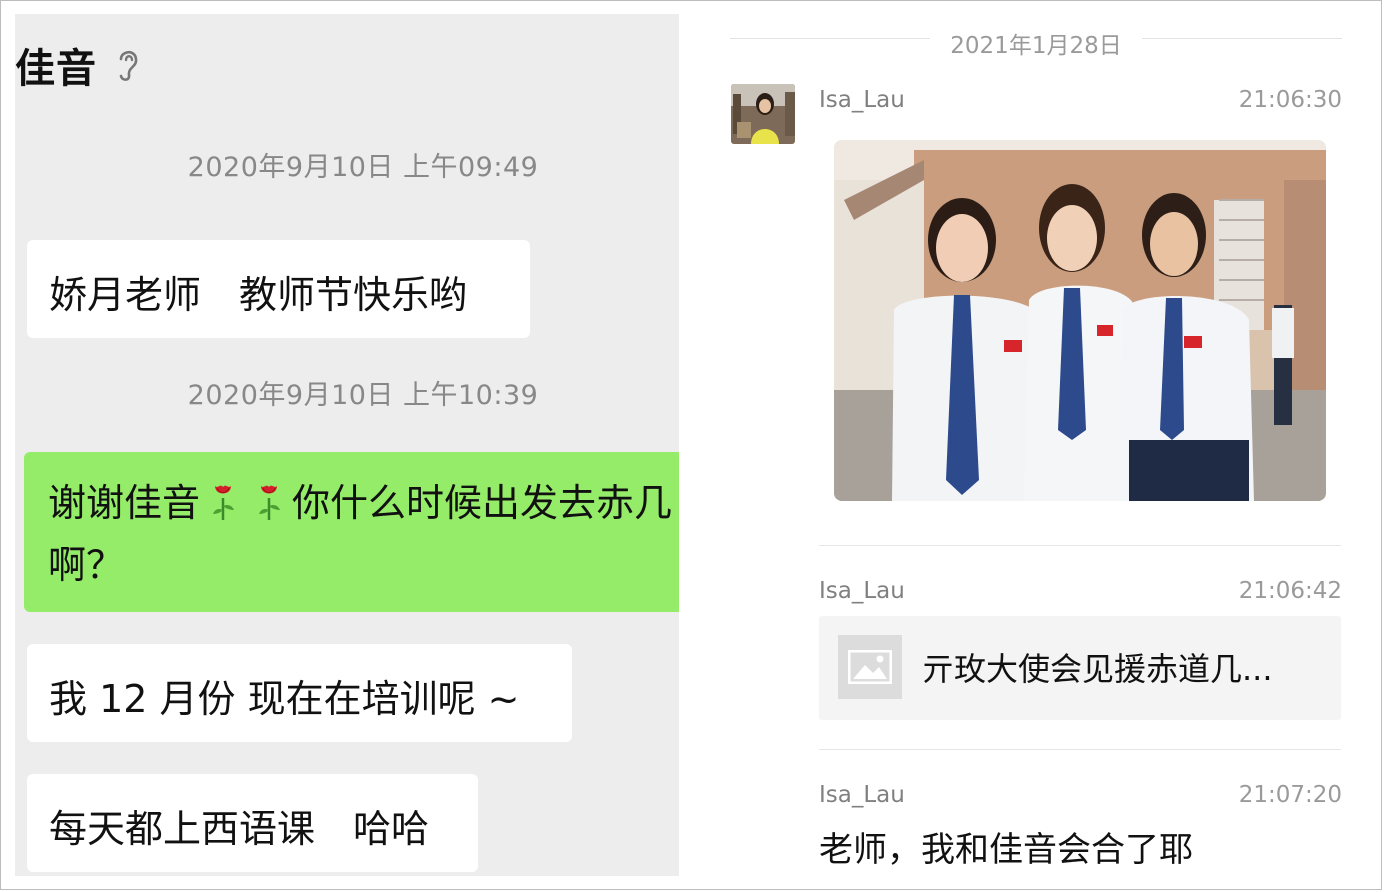 Image resolution: width=1384 pixels, height=892 pixels. I want to click on date-separator: 2021年1月28日, so click(1036, 42).